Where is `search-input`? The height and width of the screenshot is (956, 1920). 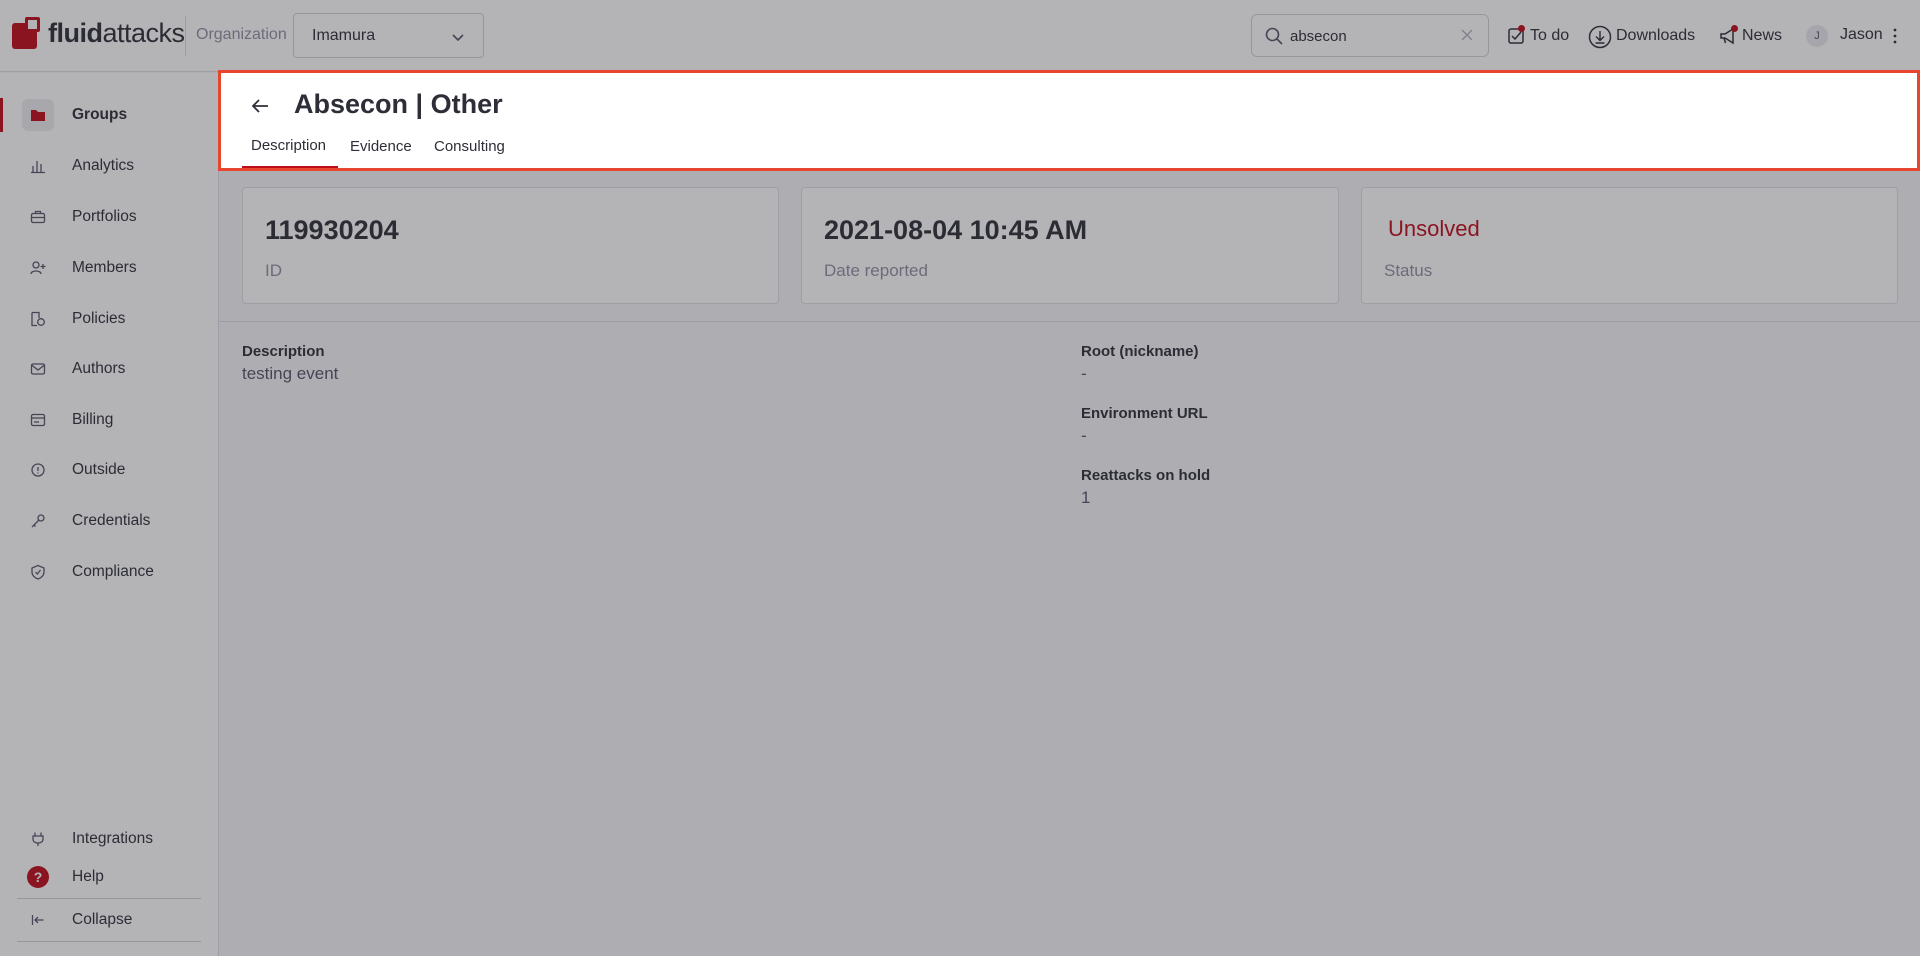
search-input is located at coordinates (1370, 36).